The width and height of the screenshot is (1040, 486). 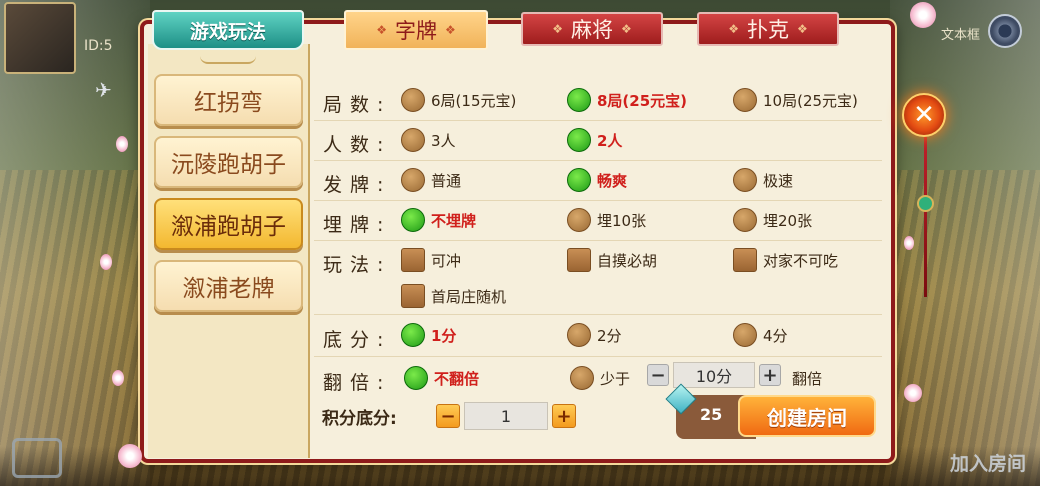 I want to click on double-label: 翻倍:, so click(x=357, y=383).